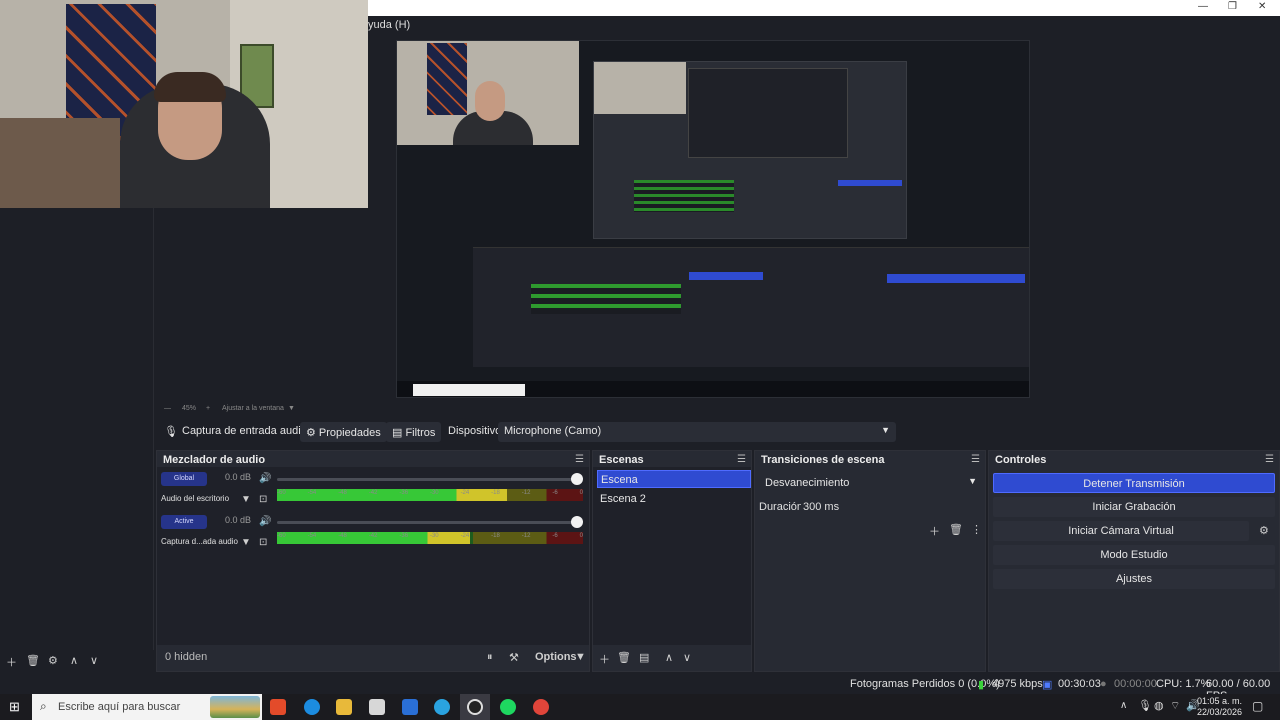 This screenshot has width=1280, height=720. I want to click on menu-help: yuda (H), so click(389, 25).